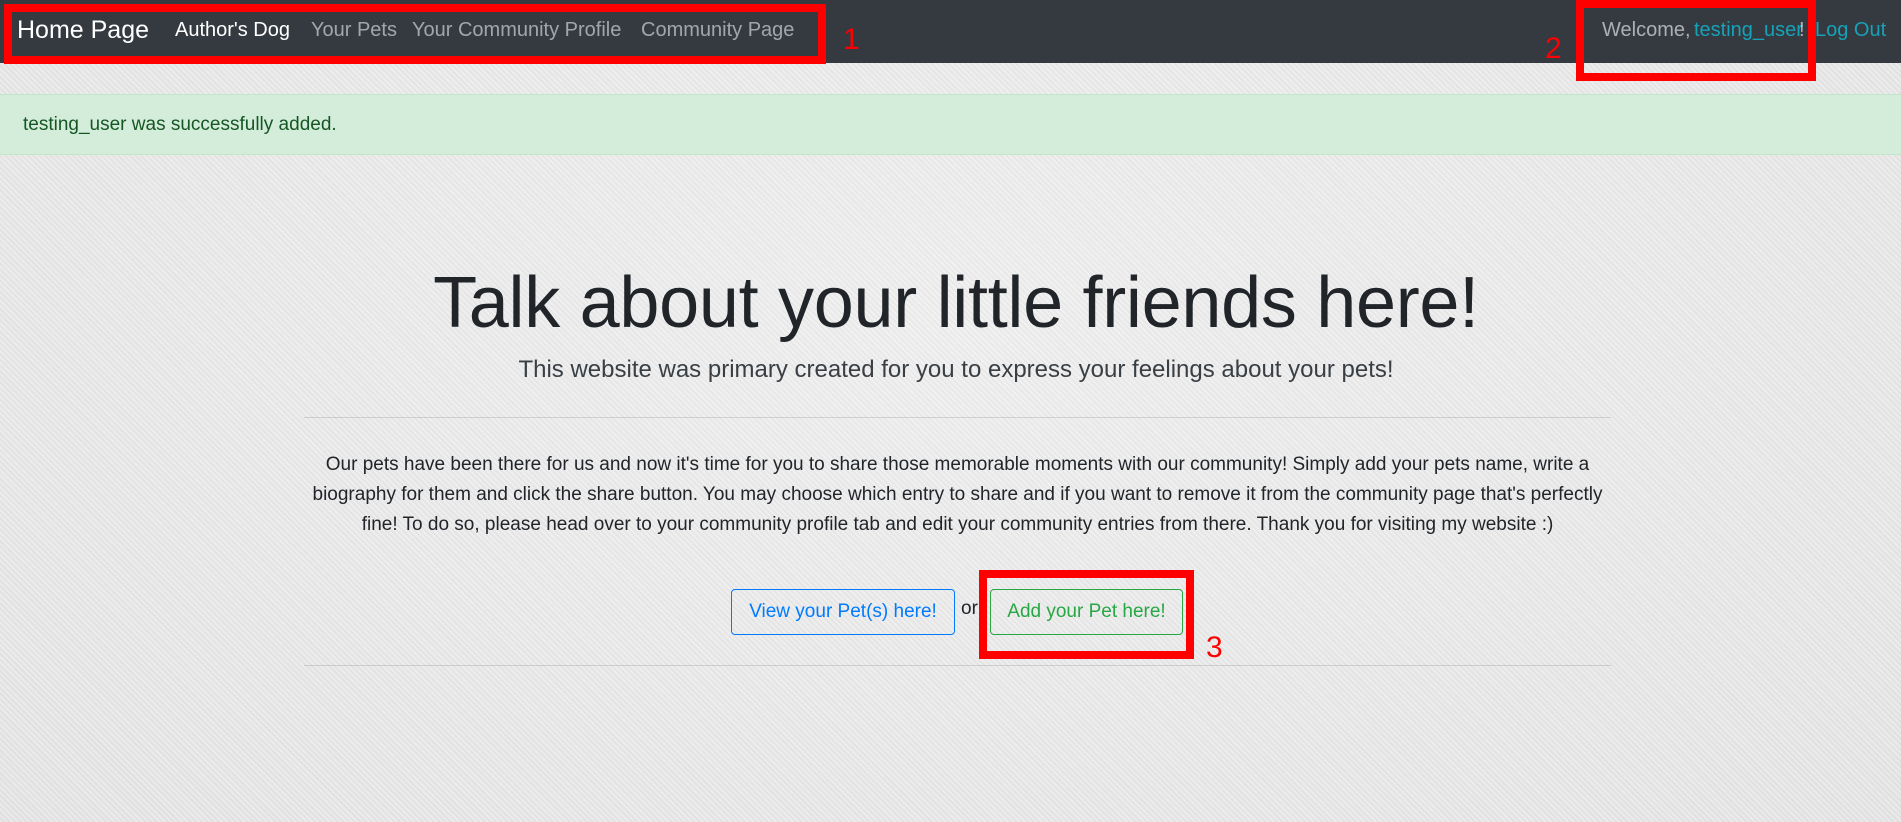 Image resolution: width=1901 pixels, height=822 pixels. Describe the element at coordinates (969, 608) in the screenshot. I see `or-separator: or` at that location.